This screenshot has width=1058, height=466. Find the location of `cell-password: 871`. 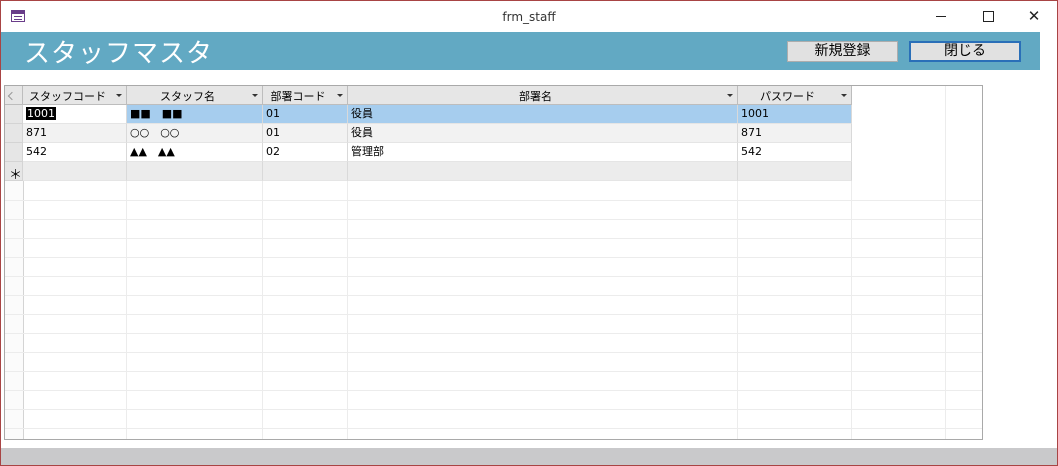

cell-password: 871 is located at coordinates (795, 133).